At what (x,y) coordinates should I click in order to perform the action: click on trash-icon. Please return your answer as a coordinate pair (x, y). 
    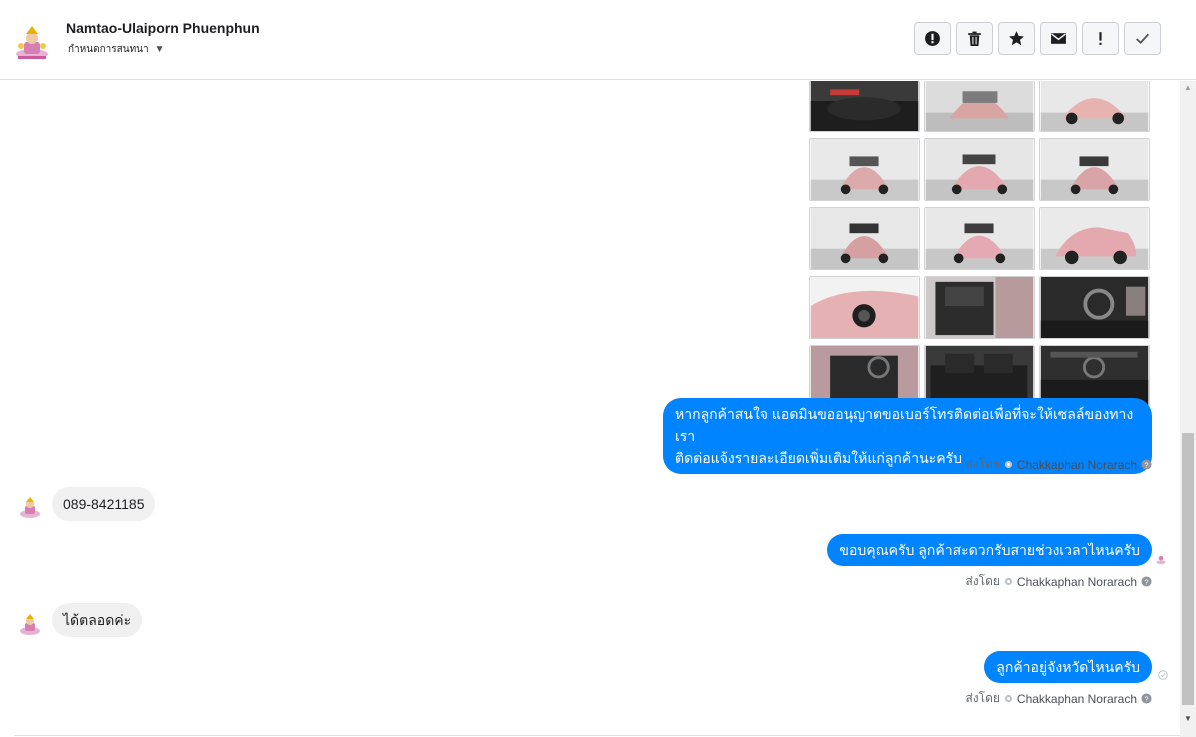
    Looking at the image, I should click on (974, 38).